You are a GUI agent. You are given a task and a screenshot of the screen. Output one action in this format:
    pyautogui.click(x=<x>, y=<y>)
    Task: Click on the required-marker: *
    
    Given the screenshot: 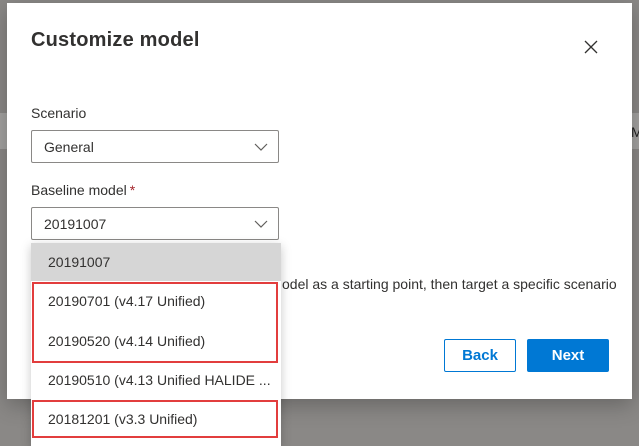 What is the action you would take?
    pyautogui.click(x=132, y=190)
    